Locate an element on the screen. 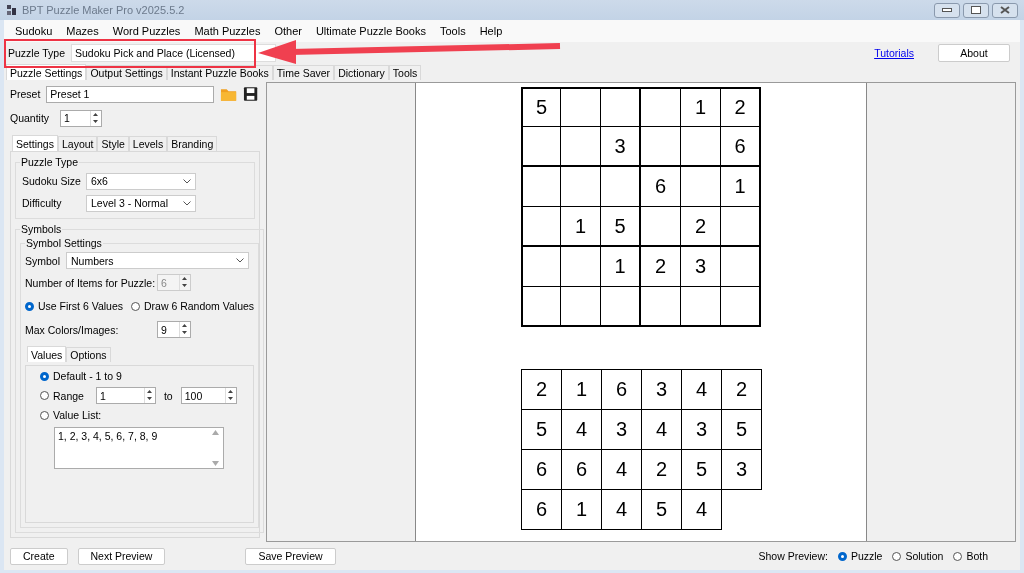 This screenshot has width=1024, height=573. maximize-icon is located at coordinates (976, 10).